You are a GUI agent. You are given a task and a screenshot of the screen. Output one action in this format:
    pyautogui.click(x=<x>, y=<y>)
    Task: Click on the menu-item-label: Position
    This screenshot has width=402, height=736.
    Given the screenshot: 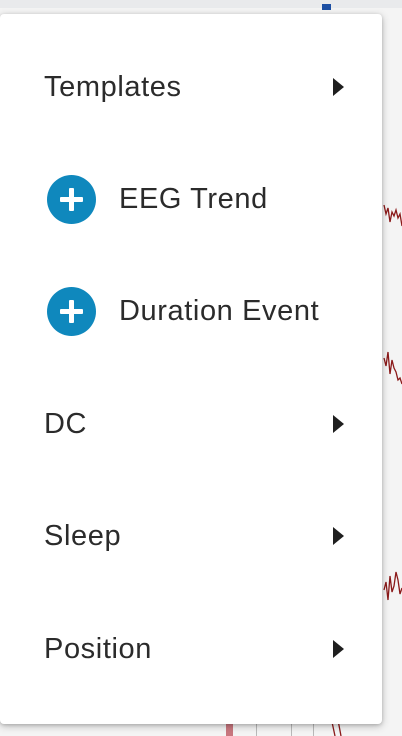 What is the action you would take?
    pyautogui.click(x=98, y=648)
    